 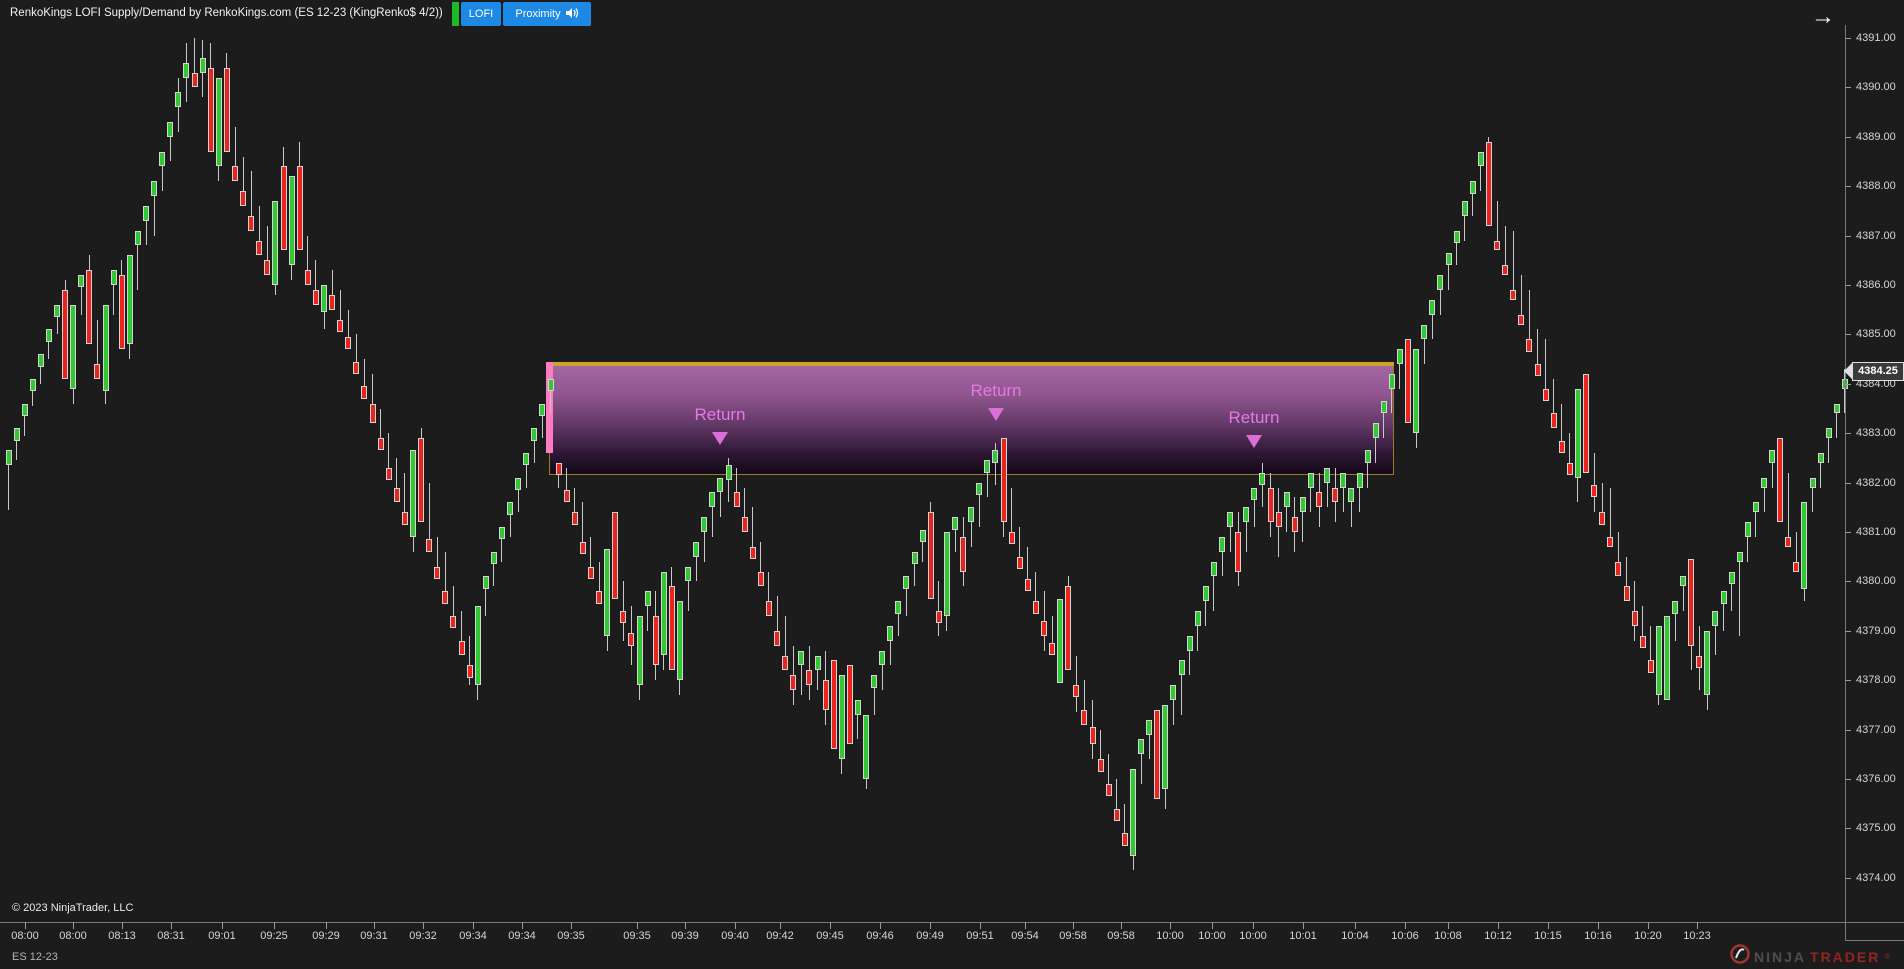 What do you see at coordinates (374, 936) in the screenshot?
I see `time-label: 09:31` at bounding box center [374, 936].